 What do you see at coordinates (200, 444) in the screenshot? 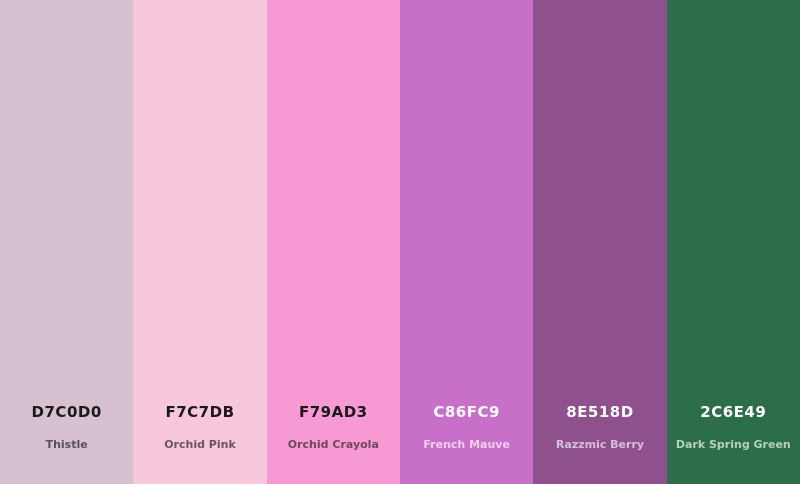
I see `swatch-color-name: Orchid Pink` at bounding box center [200, 444].